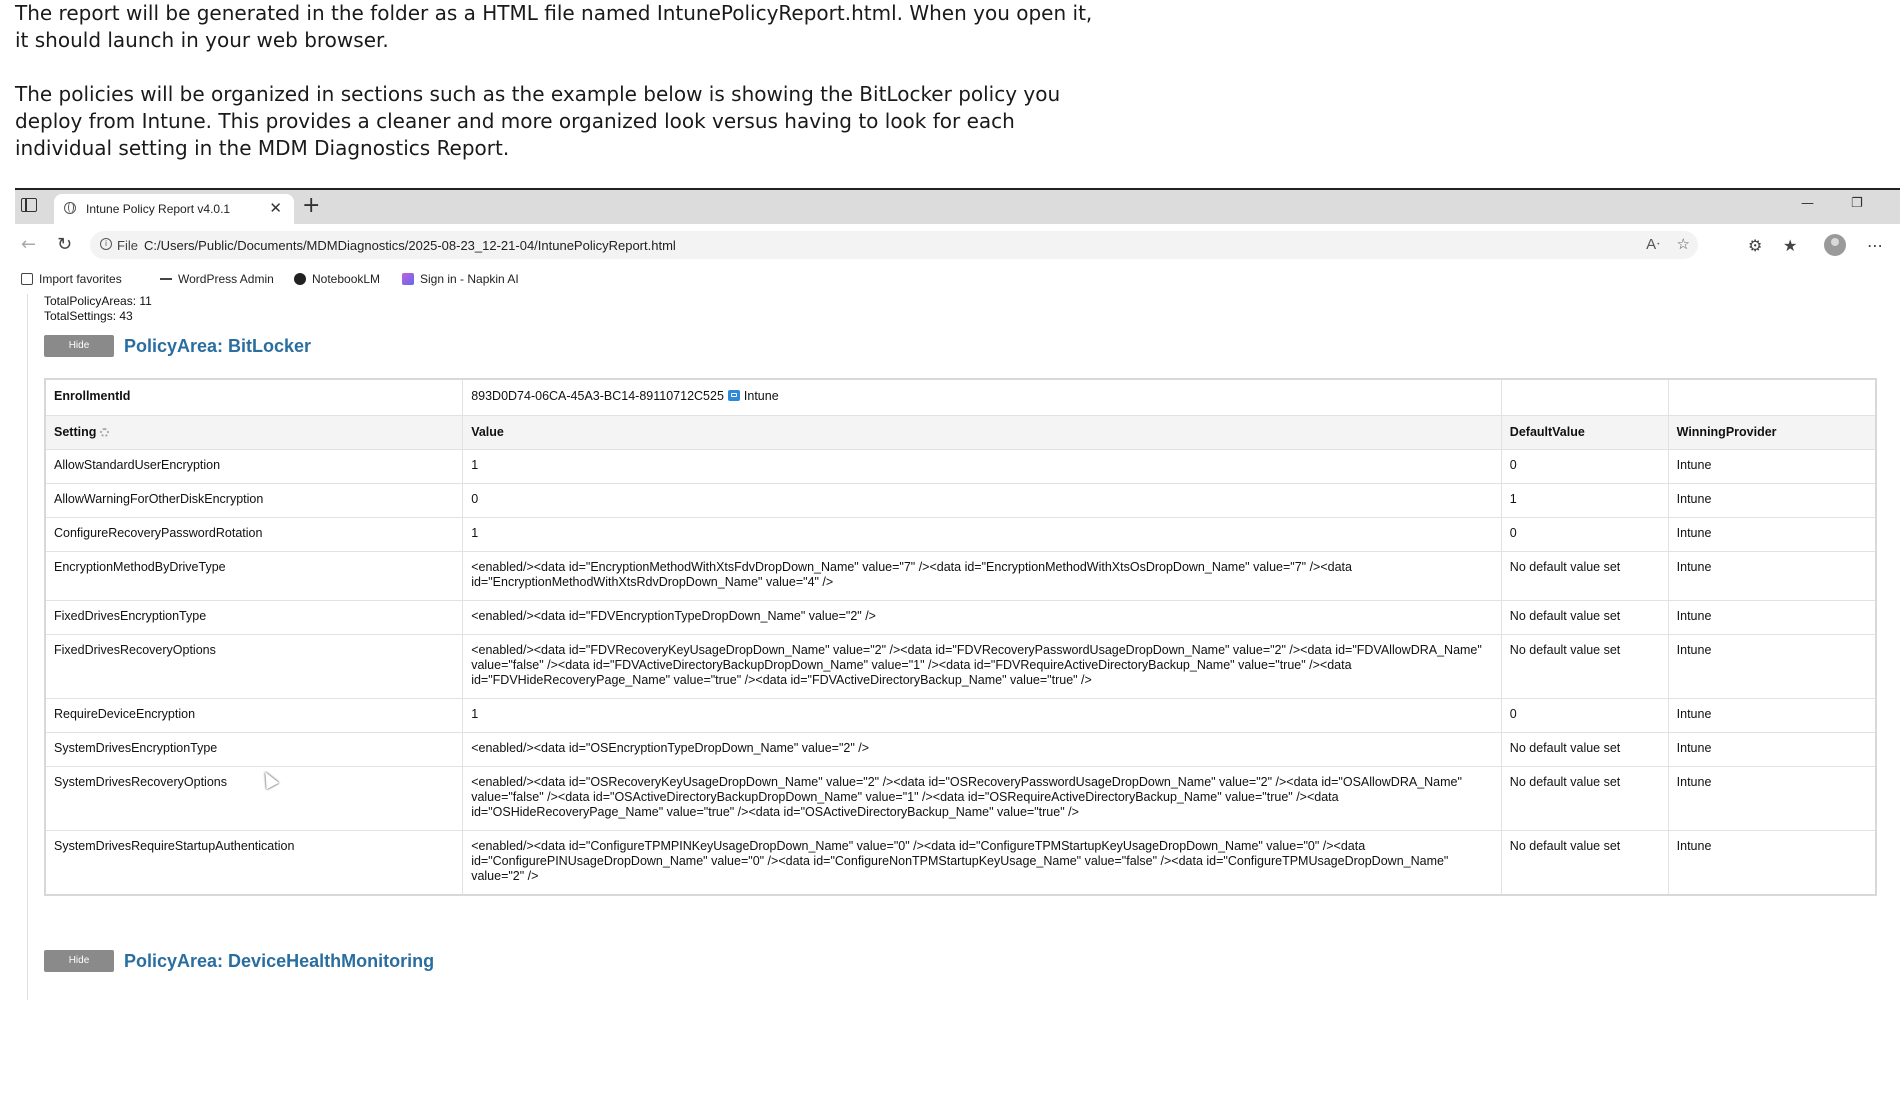 The image size is (1903, 1104). I want to click on table-row: AllowStandardUserEncryption 1 0 Intune, so click(960, 466).